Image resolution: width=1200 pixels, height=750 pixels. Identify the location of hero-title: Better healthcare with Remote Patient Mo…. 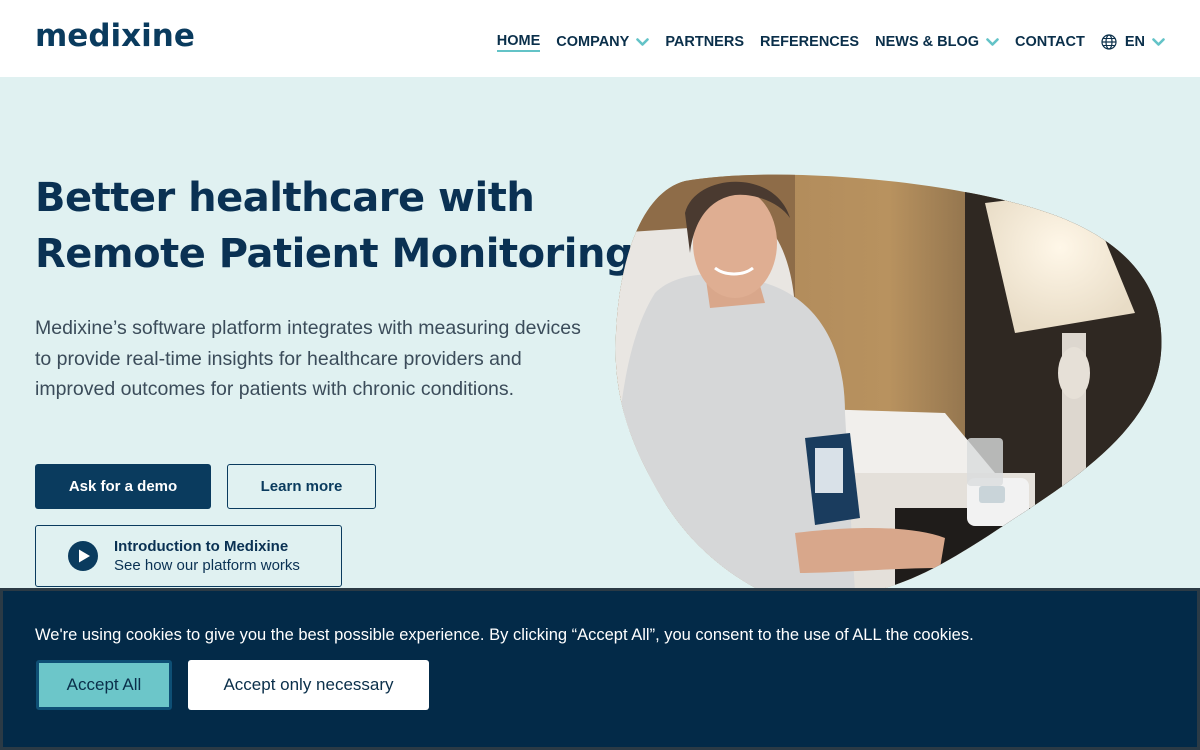
(334, 226).